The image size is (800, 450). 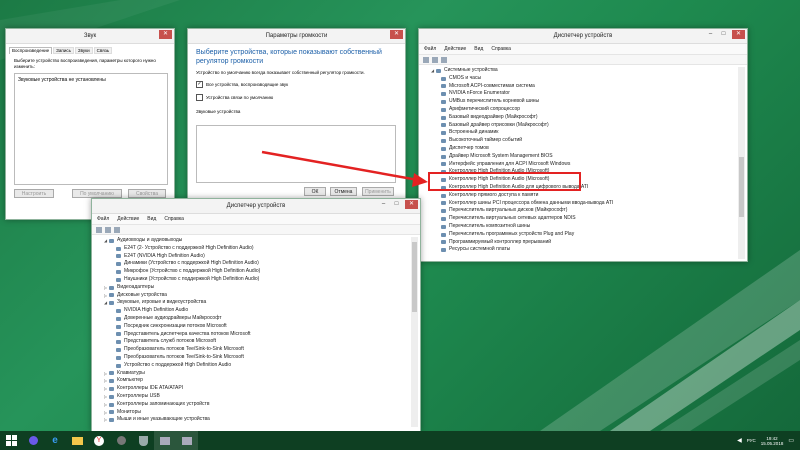 I want to click on file-explorer-icon, so click(x=77, y=440).